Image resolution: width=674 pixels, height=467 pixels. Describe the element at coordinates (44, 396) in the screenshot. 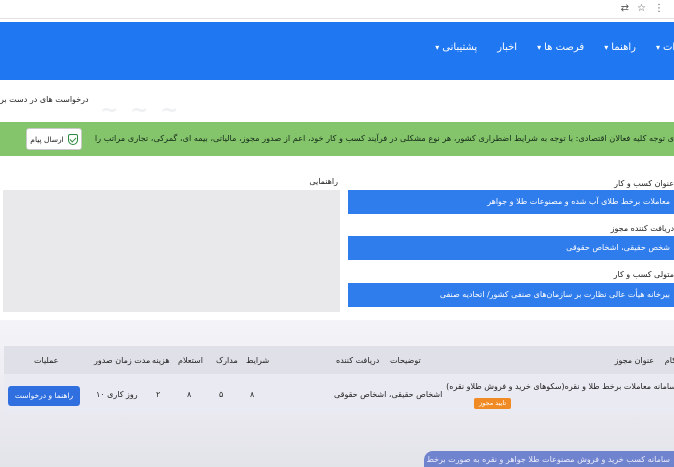

I see `guide-and-apply-button: راهنما و درخواست` at that location.